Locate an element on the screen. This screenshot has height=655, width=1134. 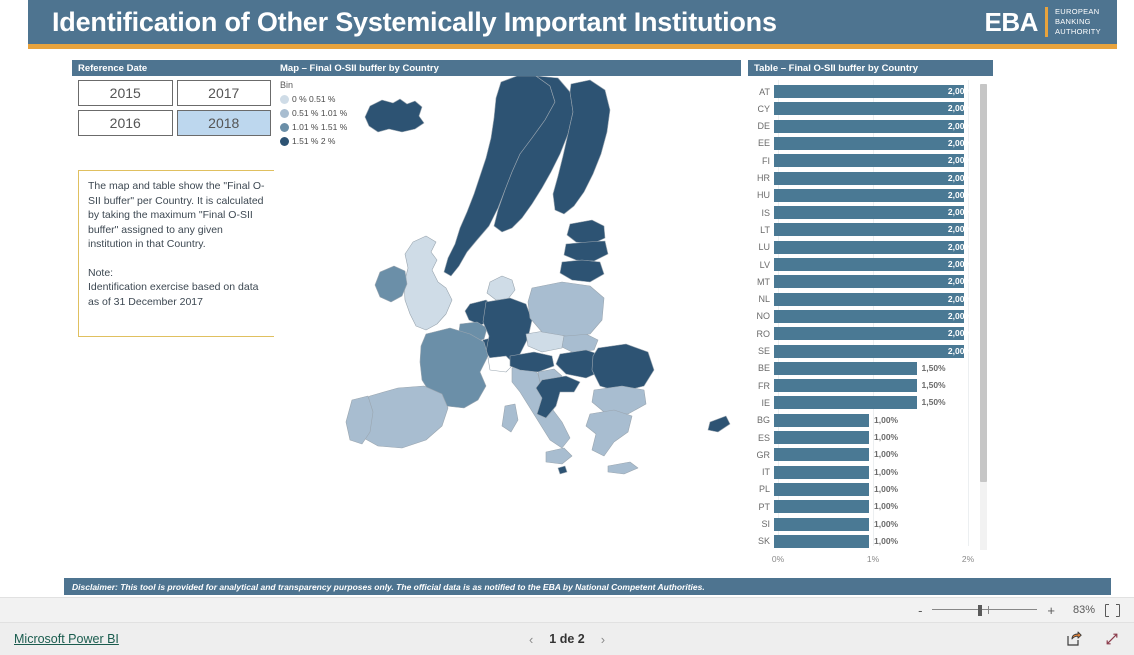
zoom-slider-track is located at coordinates (985, 609).